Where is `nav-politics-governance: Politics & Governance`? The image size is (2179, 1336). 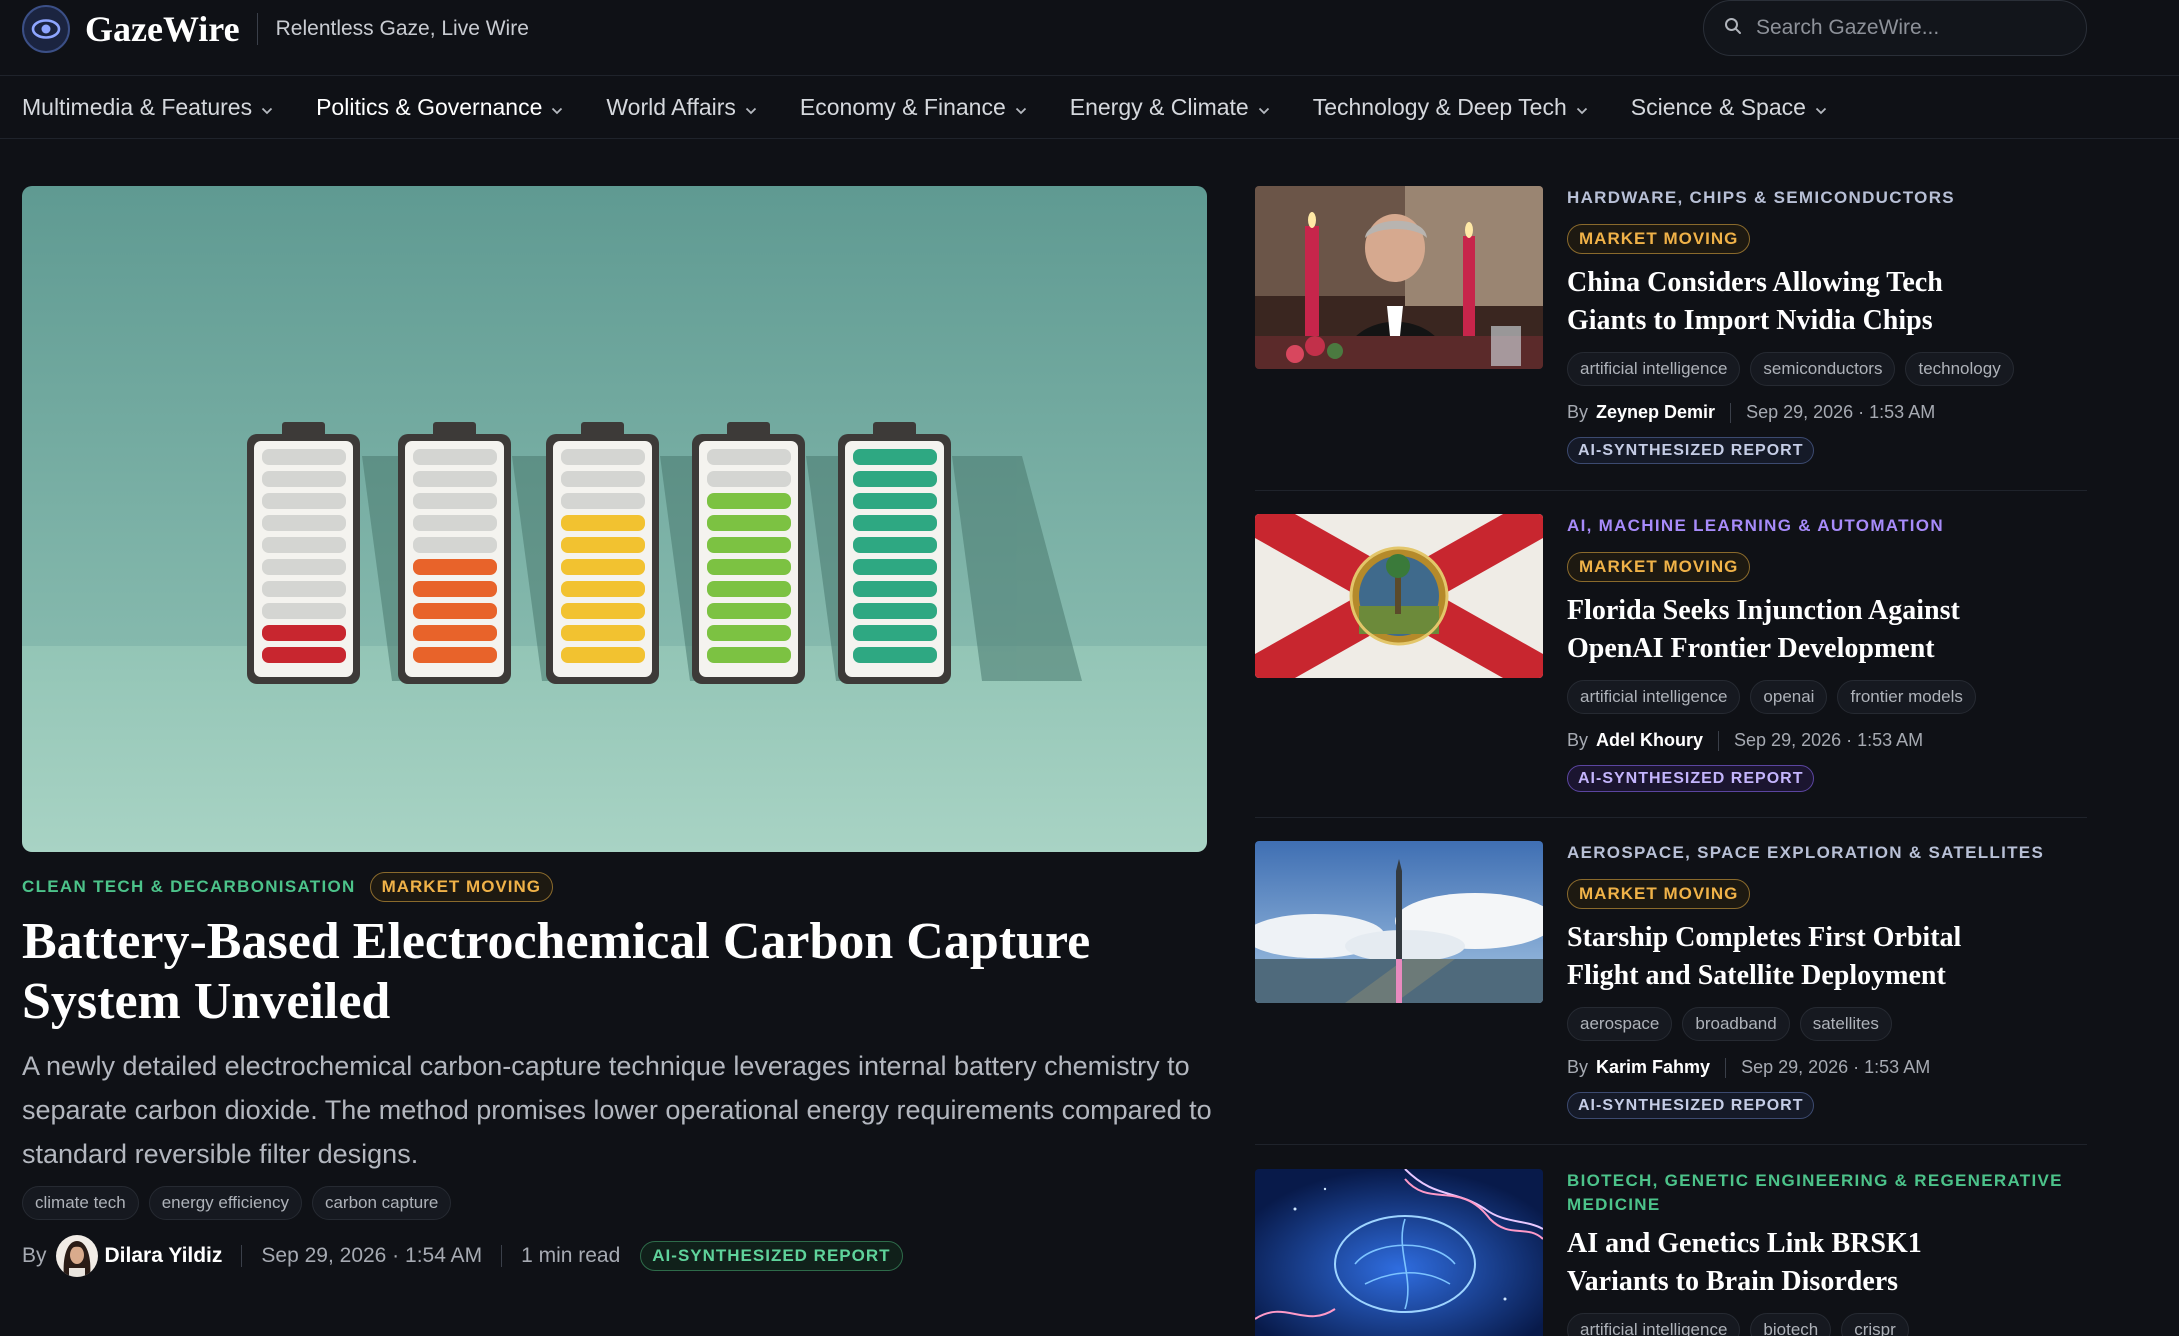 nav-politics-governance: Politics & Governance is located at coordinates (439, 107).